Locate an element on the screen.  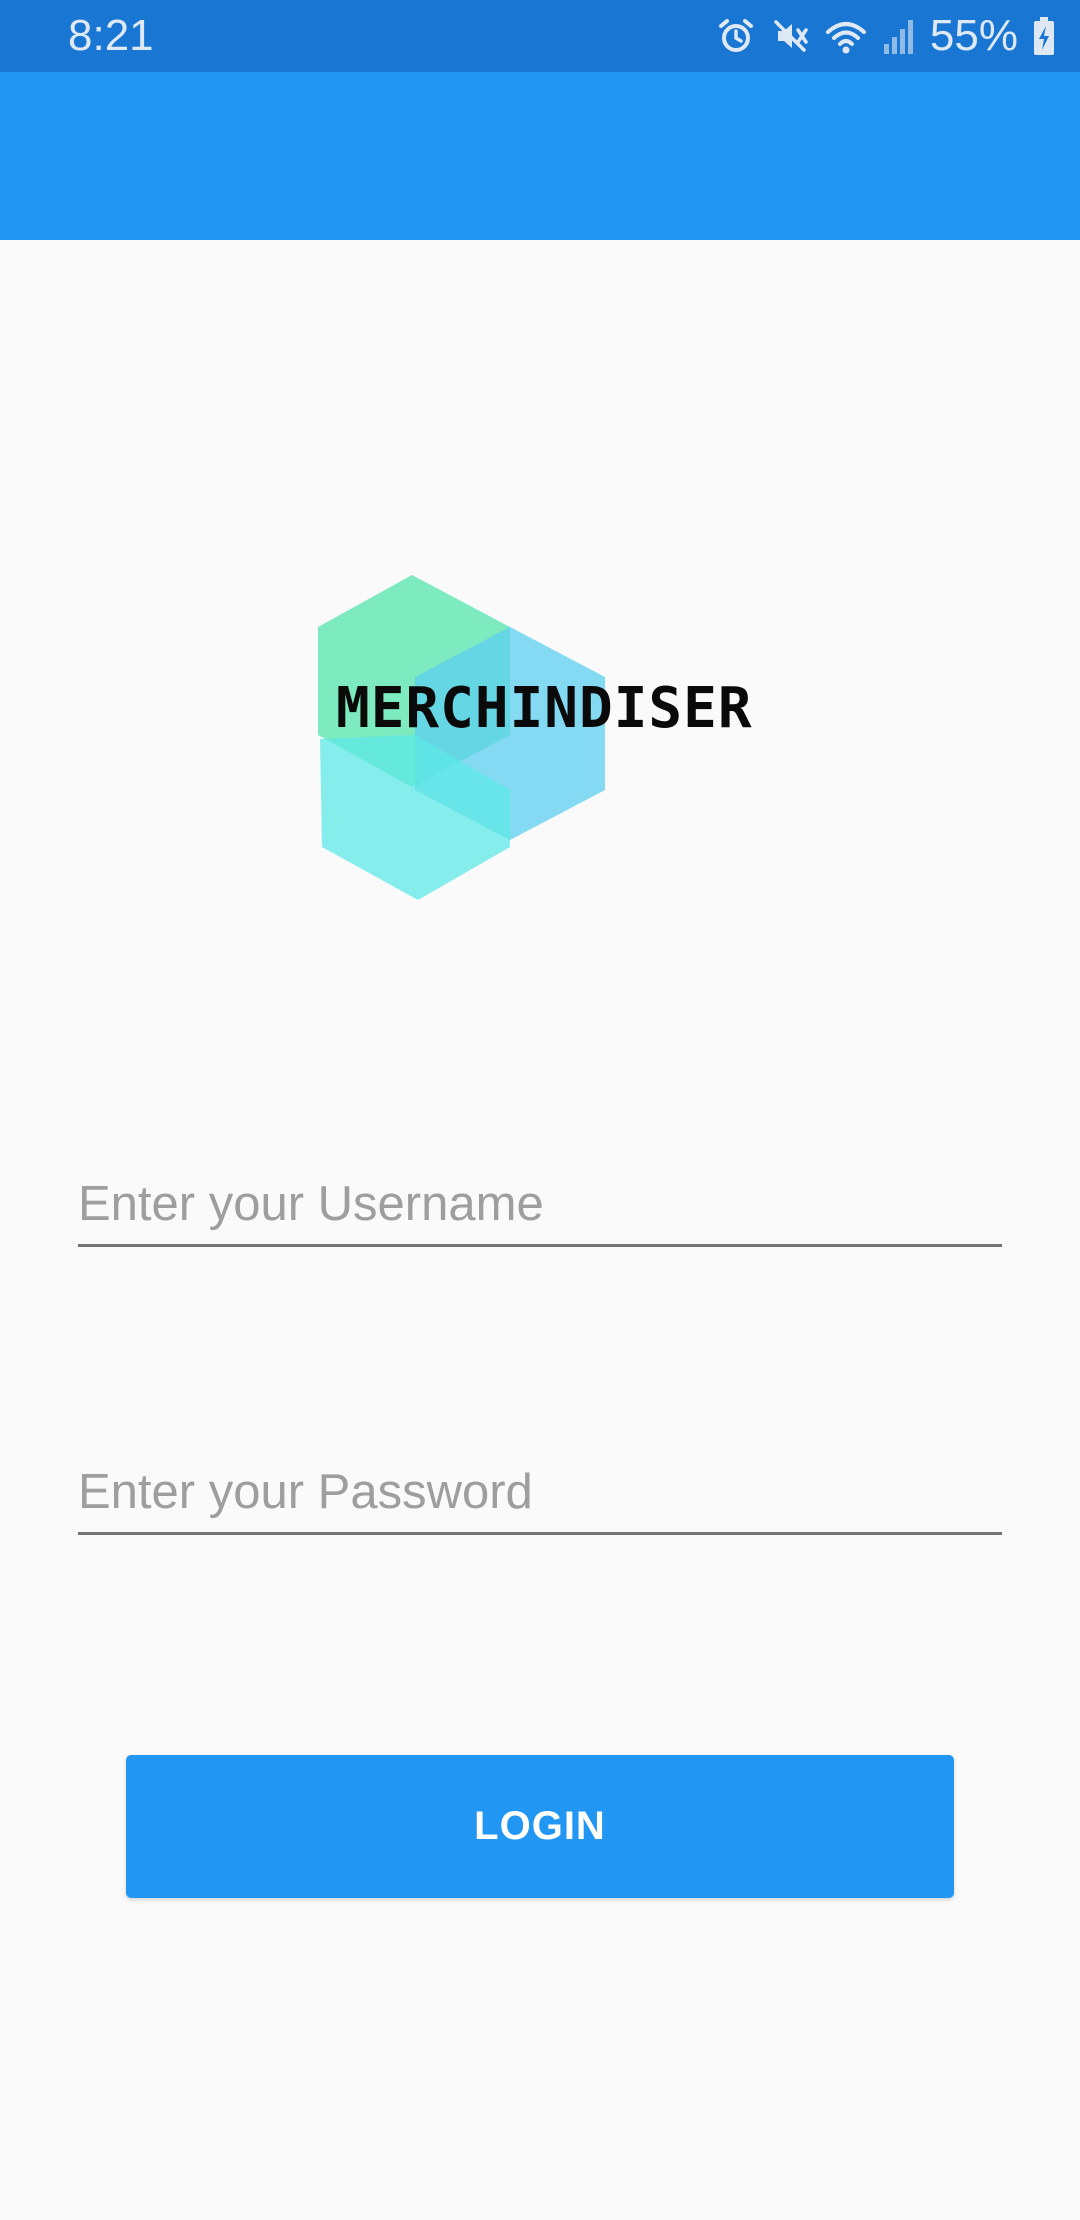
password-field is located at coordinates (540, 1498).